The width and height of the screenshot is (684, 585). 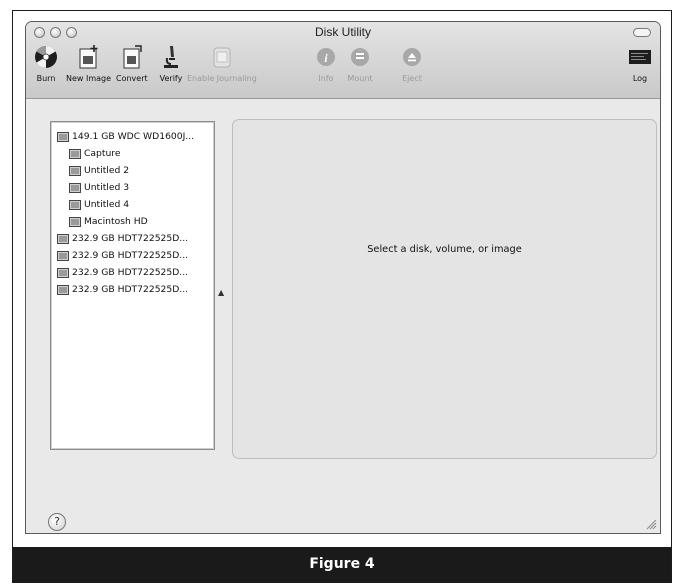 I want to click on log-label: Log, so click(x=640, y=78).